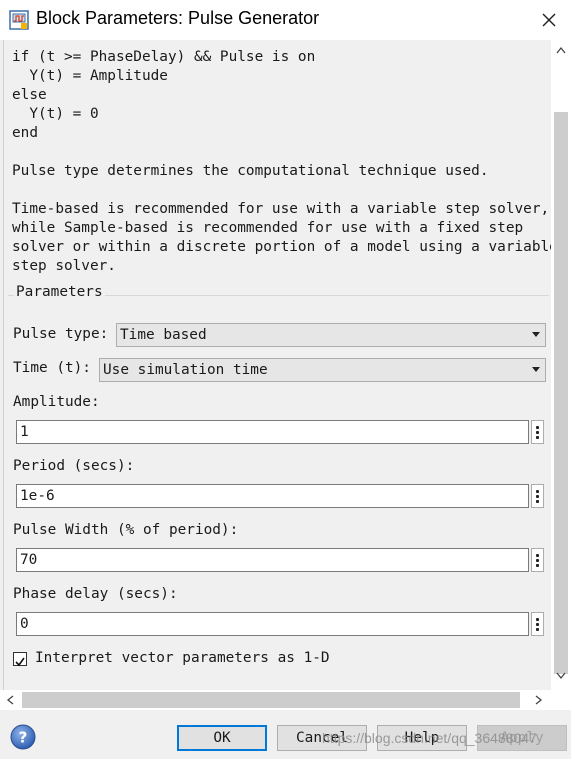 This screenshot has width=571, height=759. I want to click on window-title: Block Parameters: Pulse Generator, so click(178, 18).